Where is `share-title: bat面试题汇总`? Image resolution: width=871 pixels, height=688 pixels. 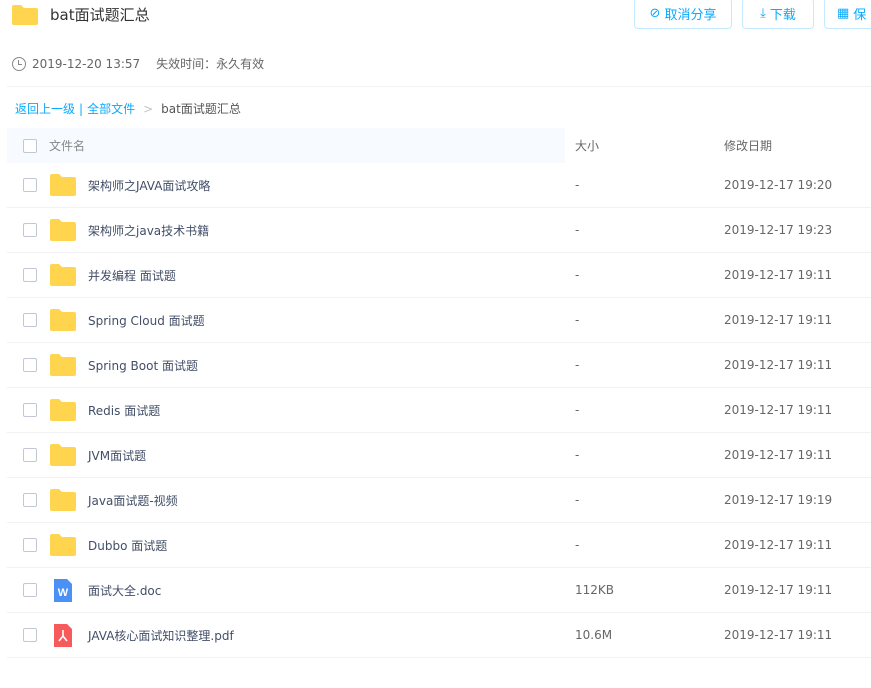 share-title: bat面试题汇总 is located at coordinates (81, 14).